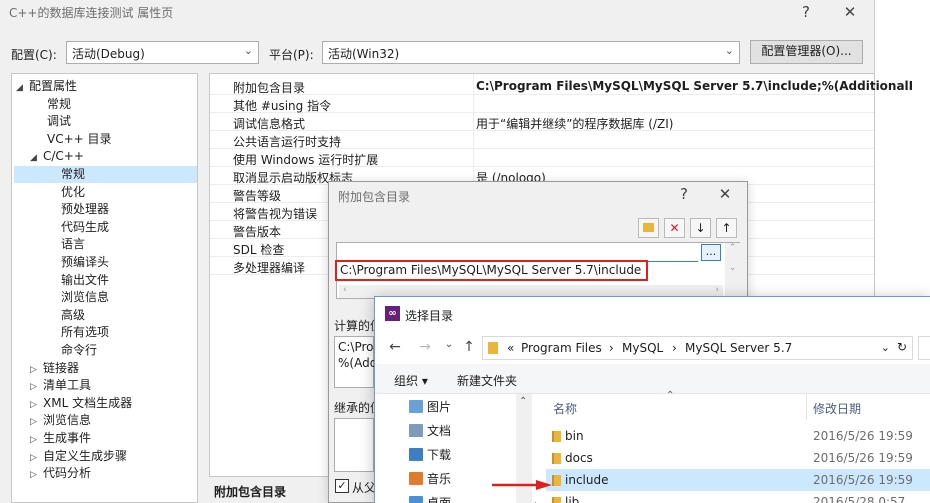  Describe the element at coordinates (59, 121) in the screenshot. I see `tree-item: 调试` at that location.